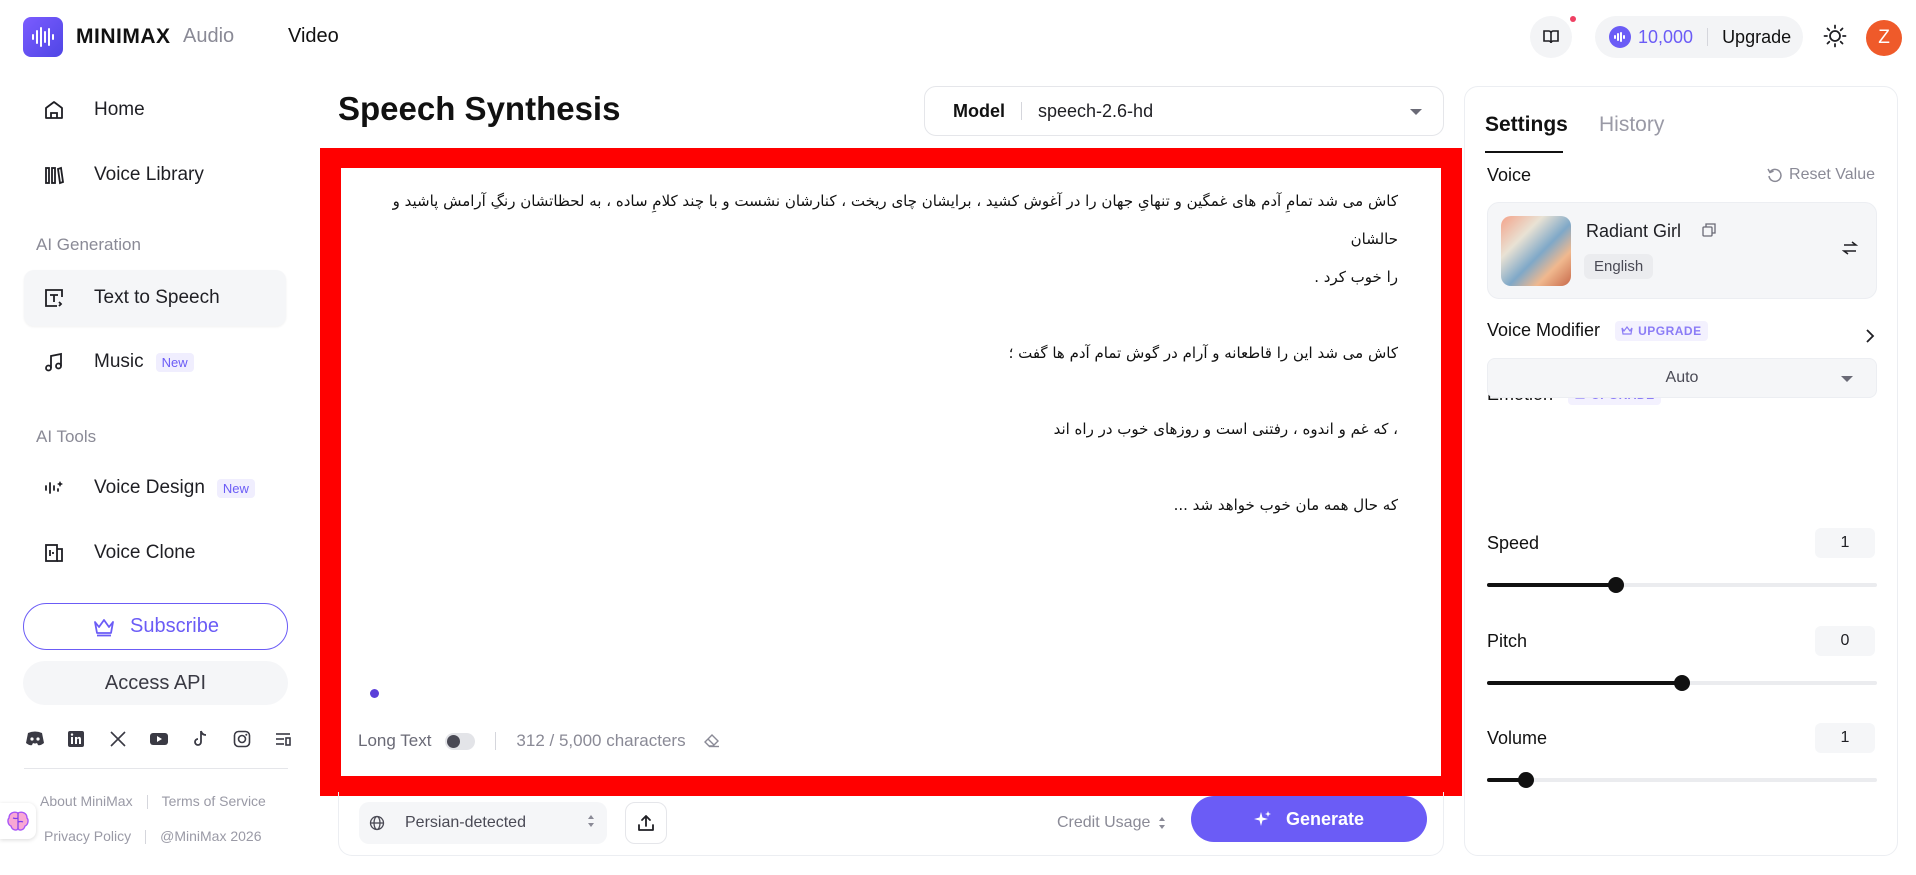 This screenshot has height=875, width=1916. I want to click on sidebar-item-text-to-speech: Text to Speech, so click(155, 298).